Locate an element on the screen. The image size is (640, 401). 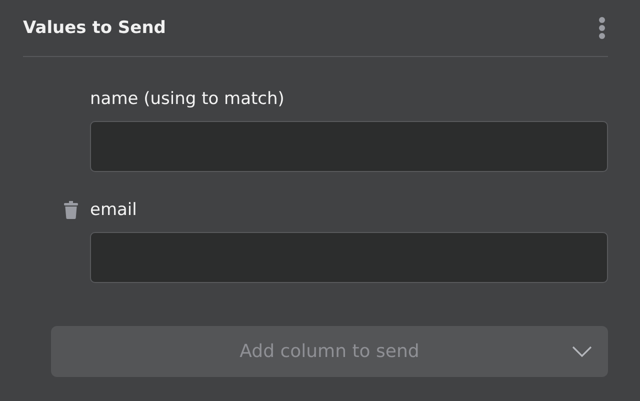
trash-icon is located at coordinates (71, 210).